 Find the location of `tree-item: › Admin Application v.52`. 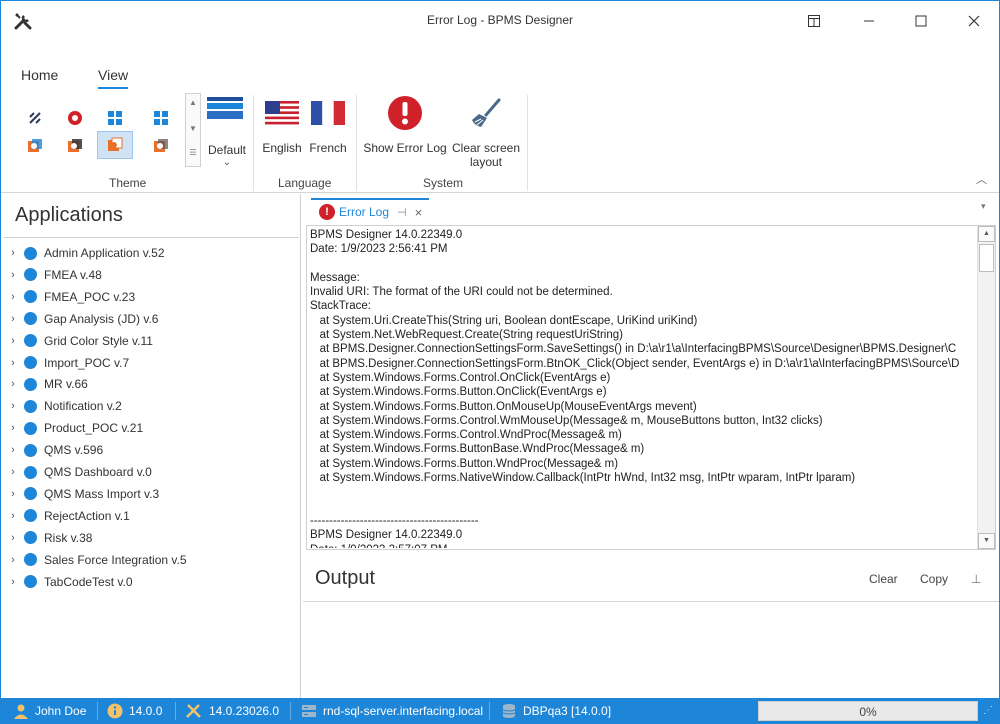

tree-item: › Admin Application v.52 is located at coordinates (149, 253).